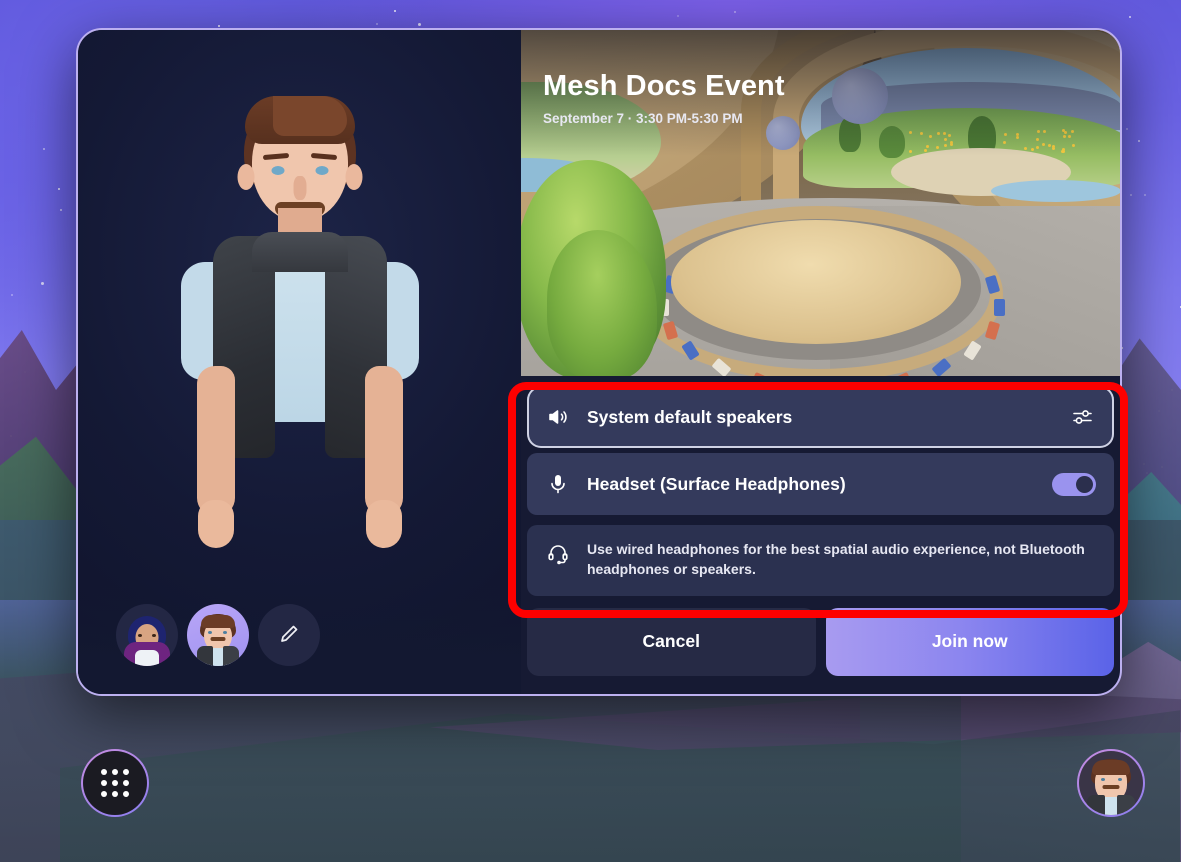 This screenshot has width=1181, height=862. I want to click on avatar-1-eye-right, so click(154, 635).